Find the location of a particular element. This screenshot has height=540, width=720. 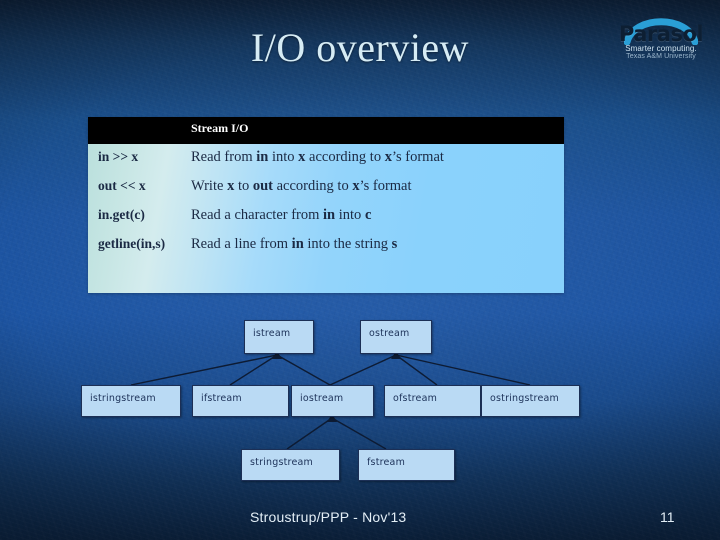

class-node-istream: istream is located at coordinates (279, 337).